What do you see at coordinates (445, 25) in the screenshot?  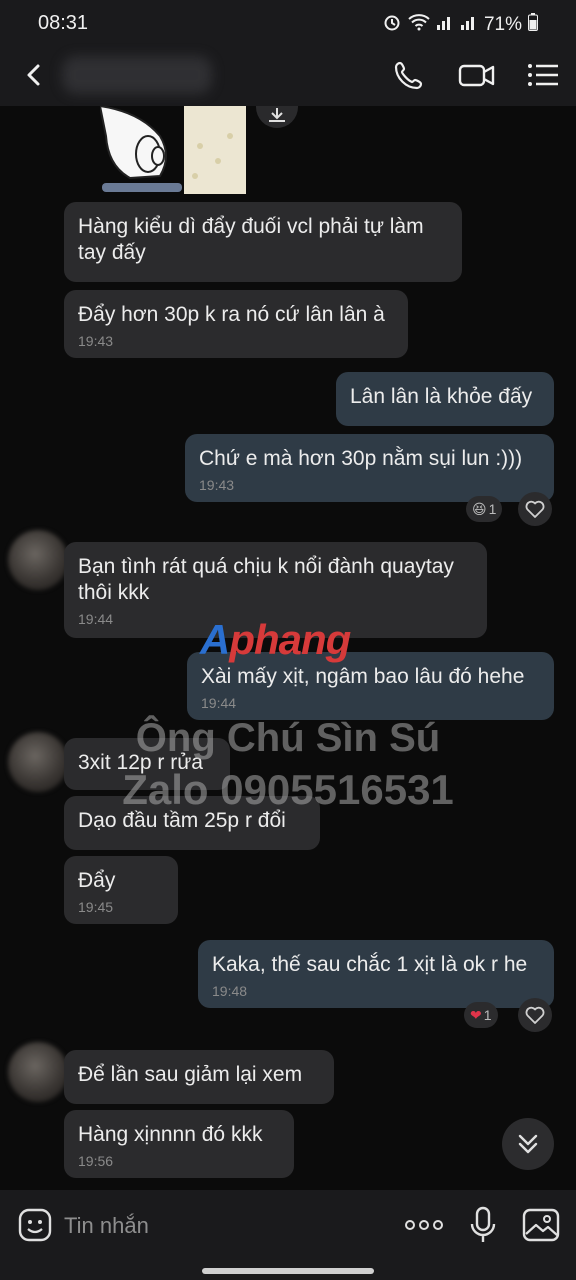 I see `signal-icon` at bounding box center [445, 25].